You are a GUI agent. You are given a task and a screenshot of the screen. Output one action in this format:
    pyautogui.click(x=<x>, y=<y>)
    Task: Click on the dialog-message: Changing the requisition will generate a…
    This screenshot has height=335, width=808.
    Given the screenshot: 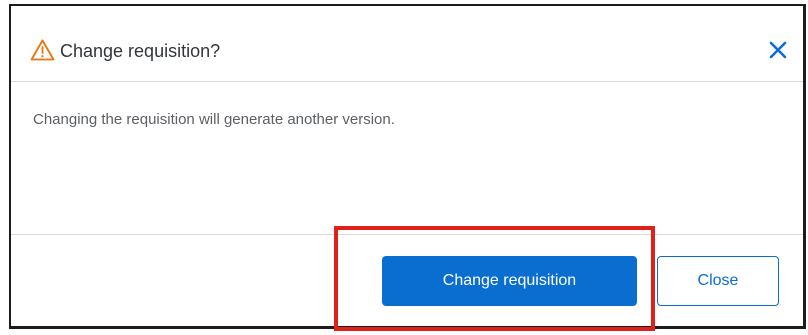 What is the action you would take?
    pyautogui.click(x=214, y=119)
    